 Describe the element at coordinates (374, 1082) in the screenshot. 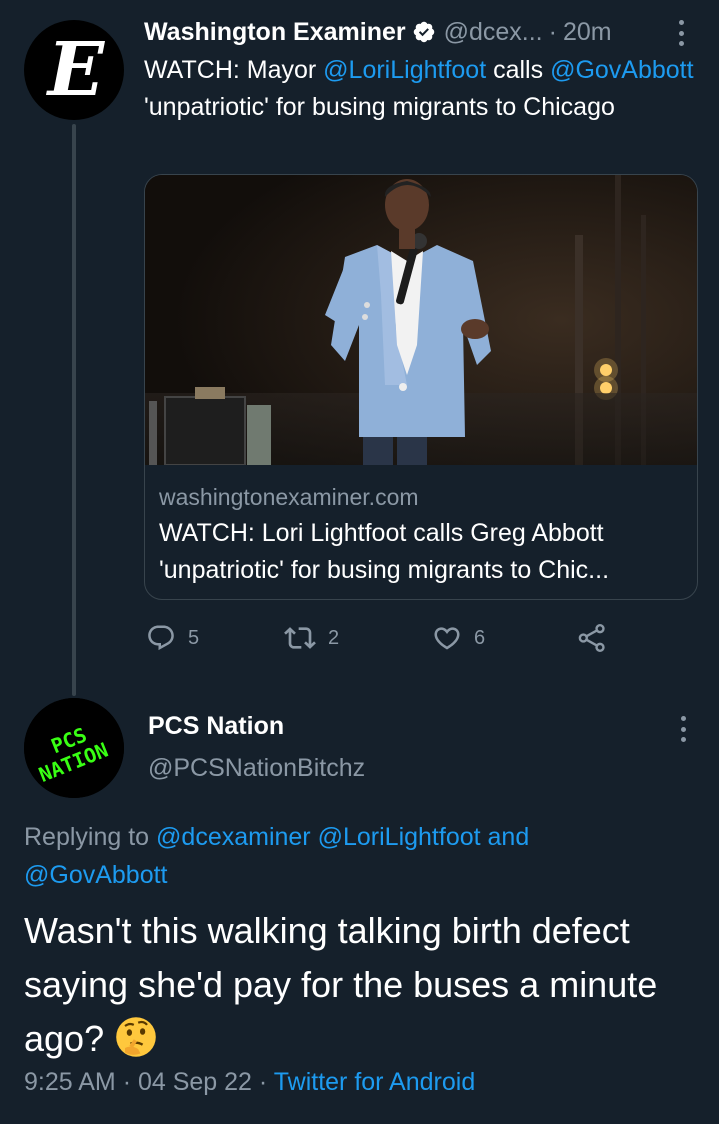

I see `tweet-source-link: Twitter for Android` at that location.